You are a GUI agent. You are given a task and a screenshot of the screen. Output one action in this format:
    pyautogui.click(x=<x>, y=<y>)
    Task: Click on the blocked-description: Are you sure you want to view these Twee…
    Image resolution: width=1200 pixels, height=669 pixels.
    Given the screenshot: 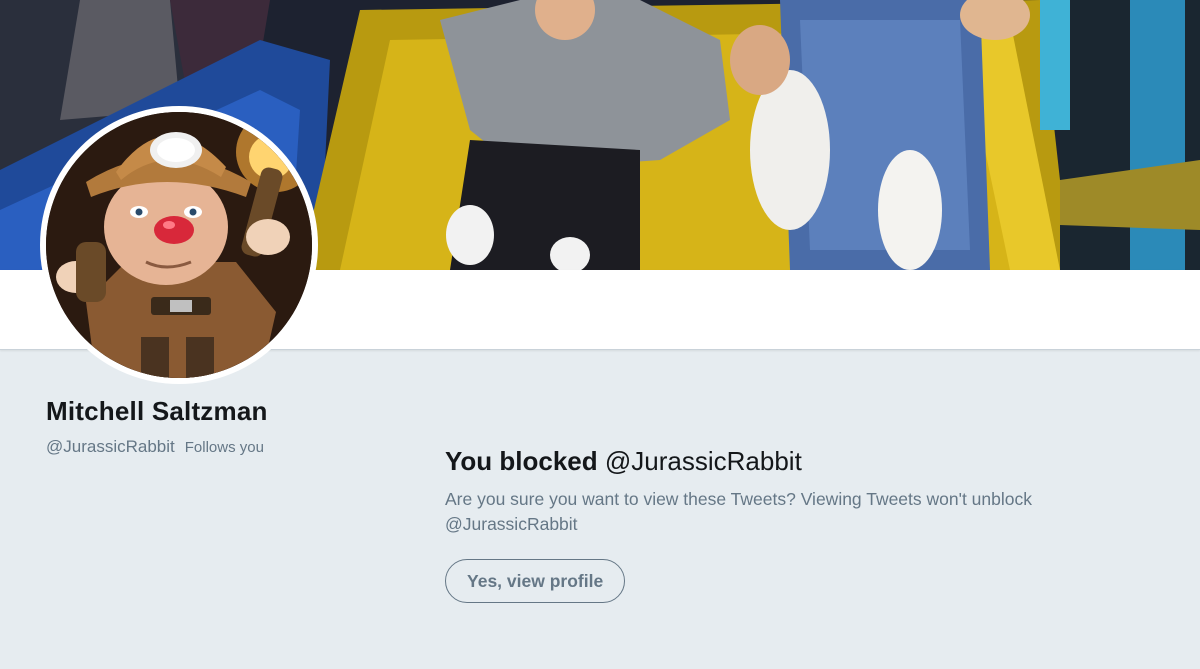 What is the action you would take?
    pyautogui.click(x=739, y=511)
    